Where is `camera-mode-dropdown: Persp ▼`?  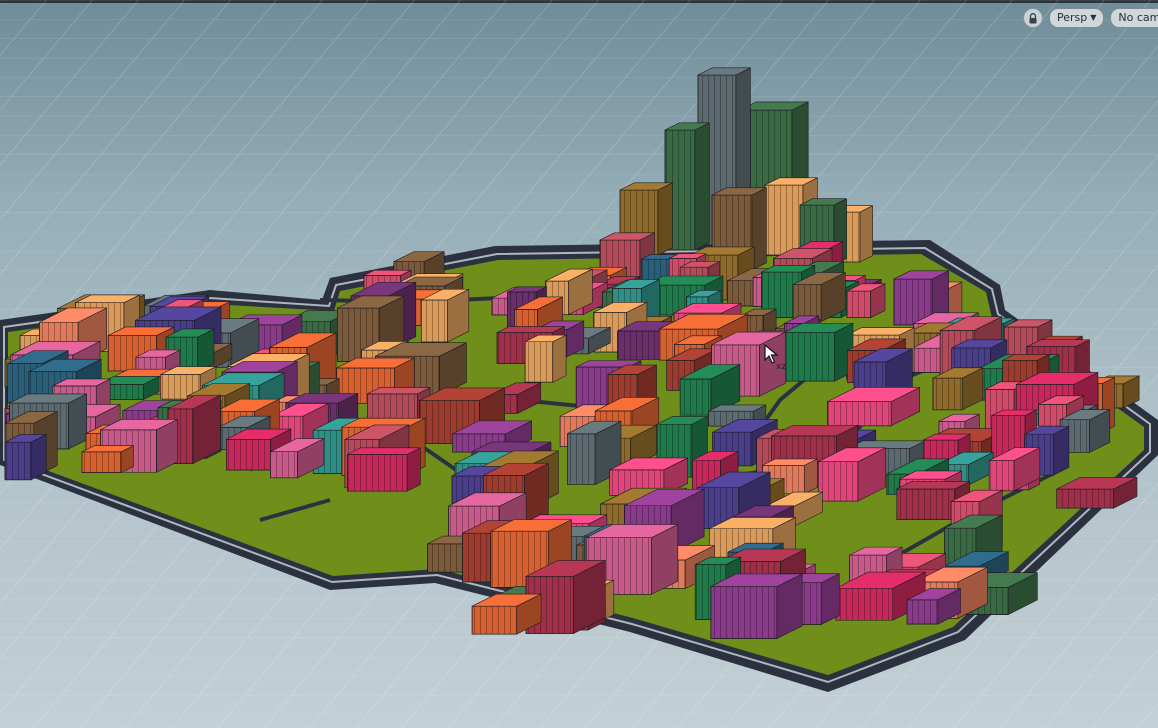 camera-mode-dropdown: Persp ▼ is located at coordinates (1077, 18).